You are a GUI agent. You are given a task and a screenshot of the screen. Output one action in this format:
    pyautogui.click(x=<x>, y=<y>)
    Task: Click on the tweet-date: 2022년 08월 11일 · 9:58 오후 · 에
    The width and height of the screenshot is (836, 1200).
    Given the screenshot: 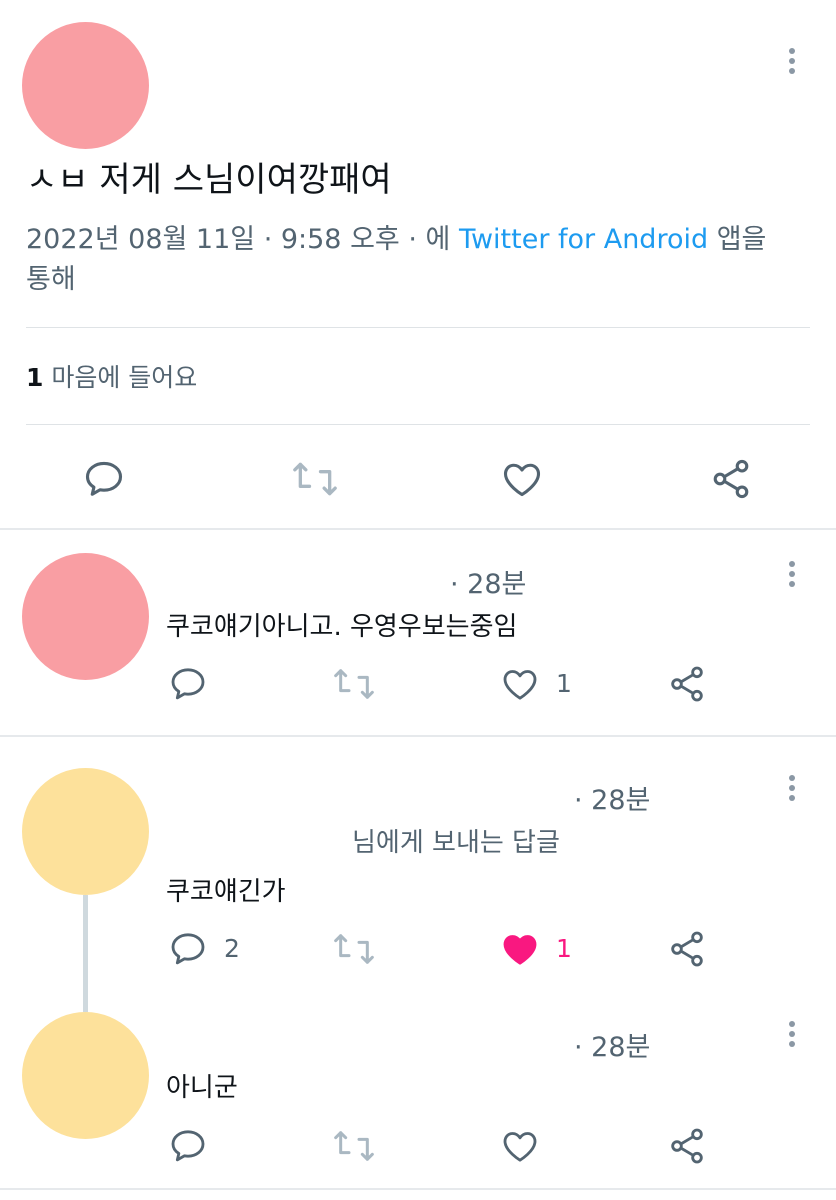 What is the action you would take?
    pyautogui.click(x=238, y=239)
    